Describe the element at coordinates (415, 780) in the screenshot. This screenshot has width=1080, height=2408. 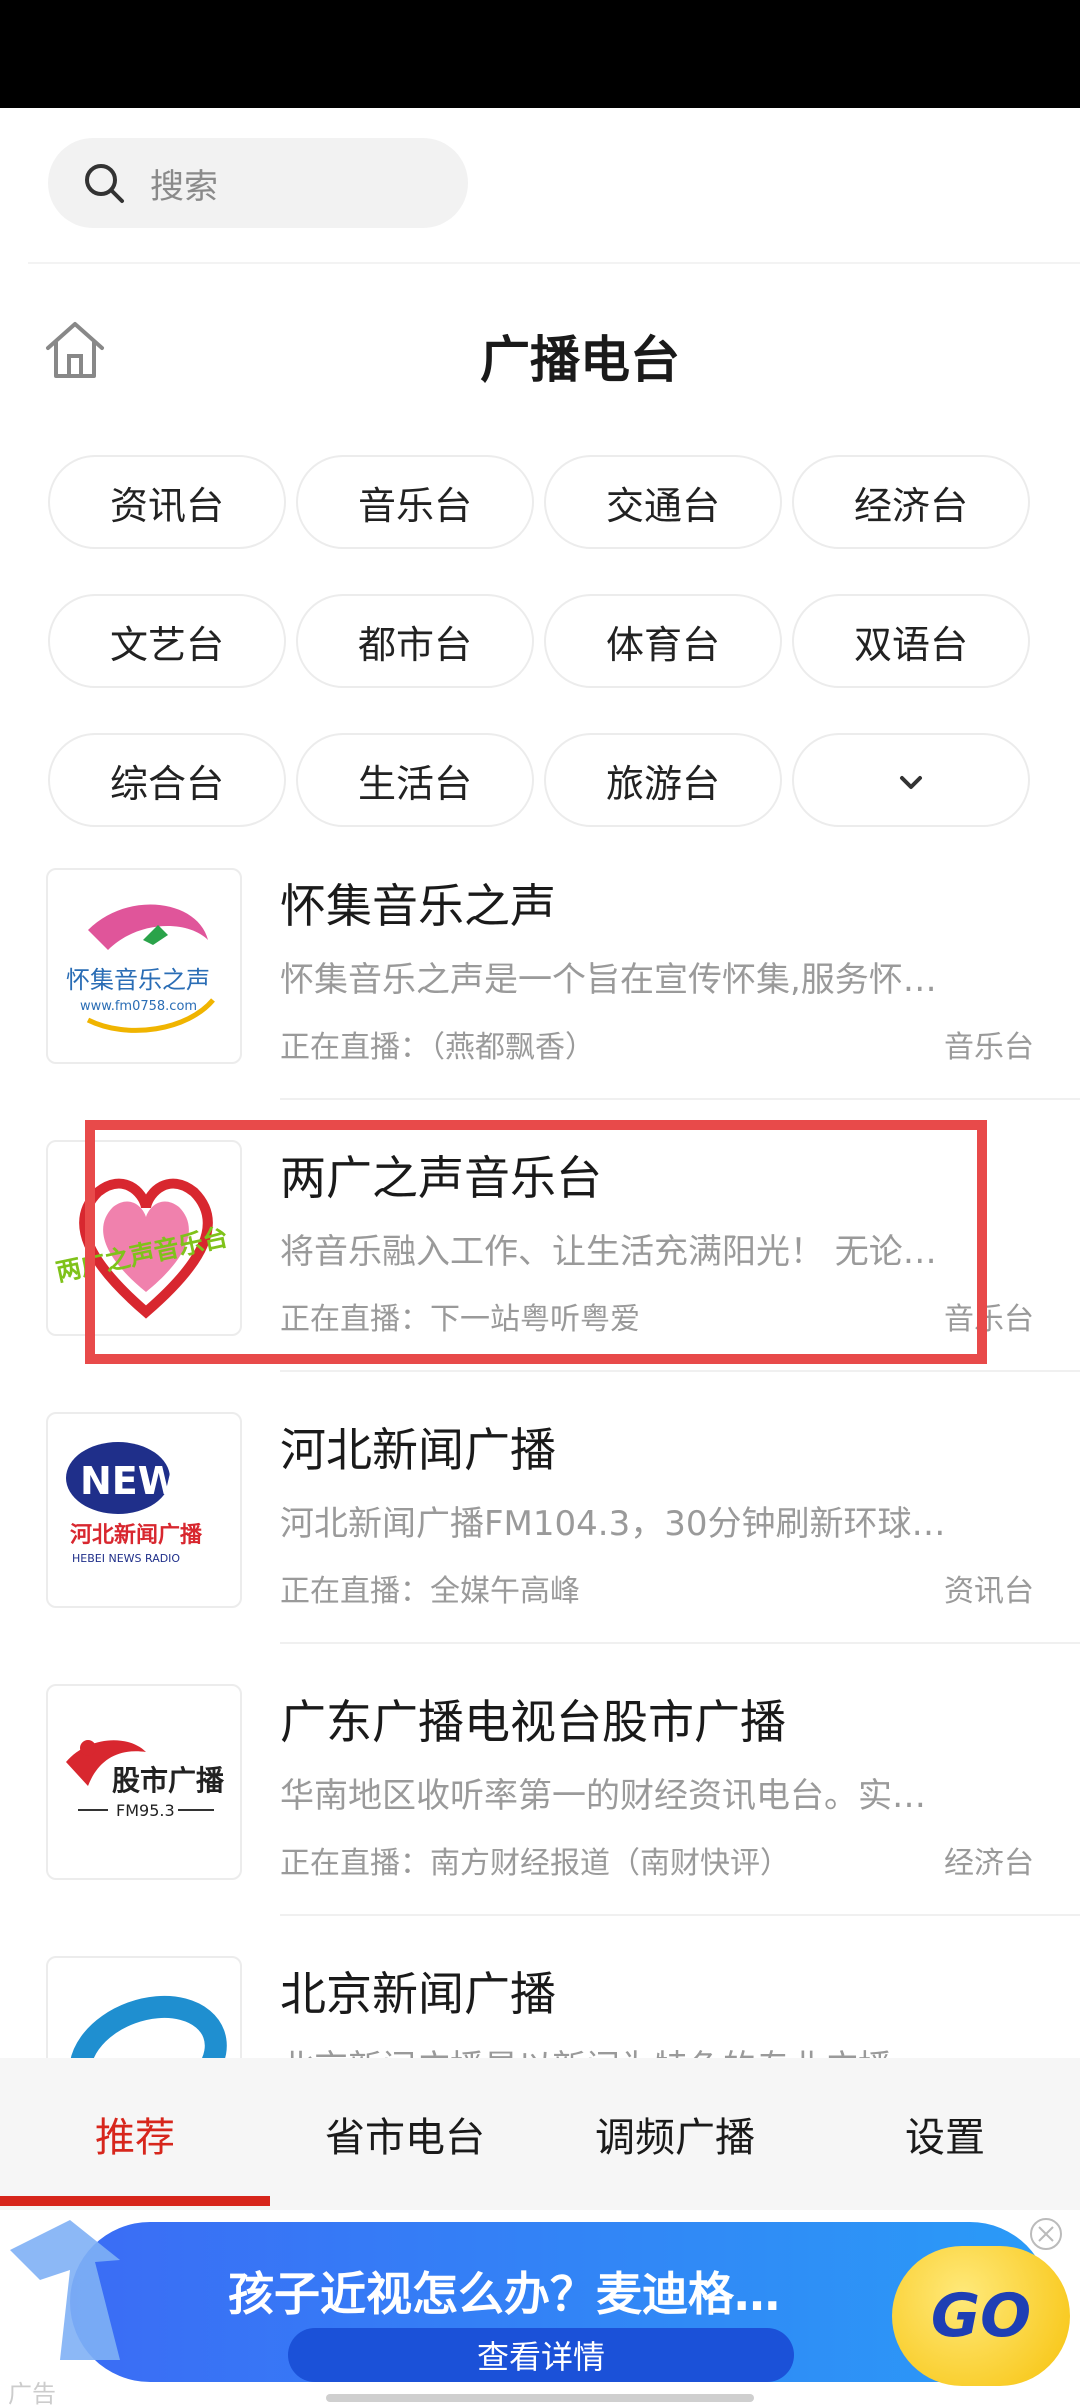
I see `category-chip: 生活台` at that location.